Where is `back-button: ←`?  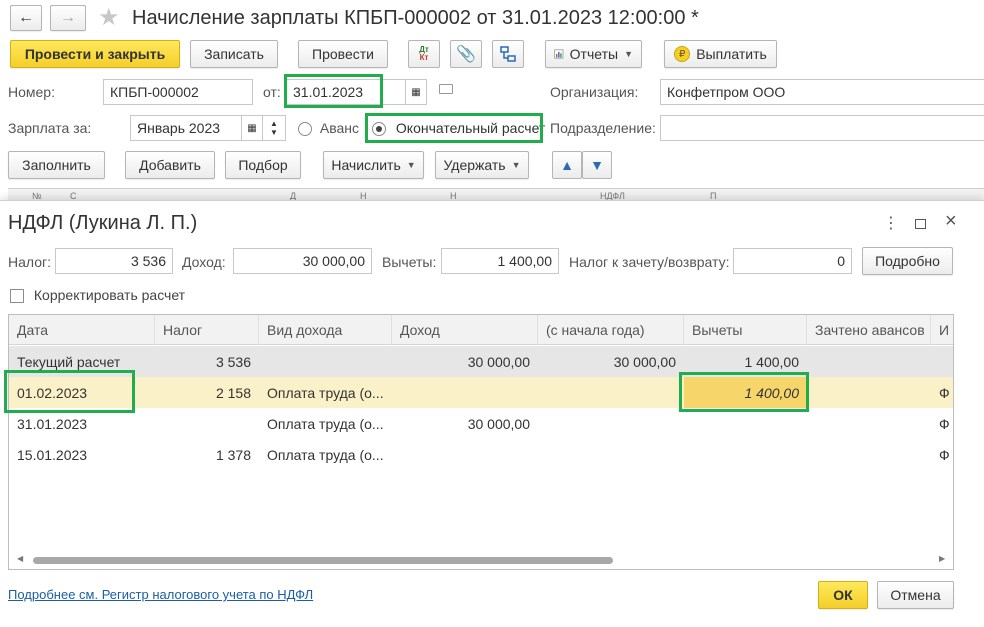 back-button: ← is located at coordinates (26, 18).